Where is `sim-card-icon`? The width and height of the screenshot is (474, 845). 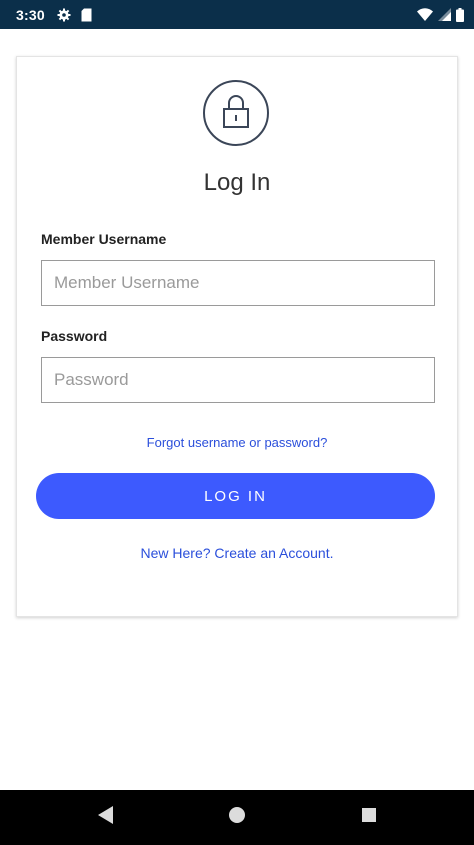
sim-card-icon is located at coordinates (86, 15).